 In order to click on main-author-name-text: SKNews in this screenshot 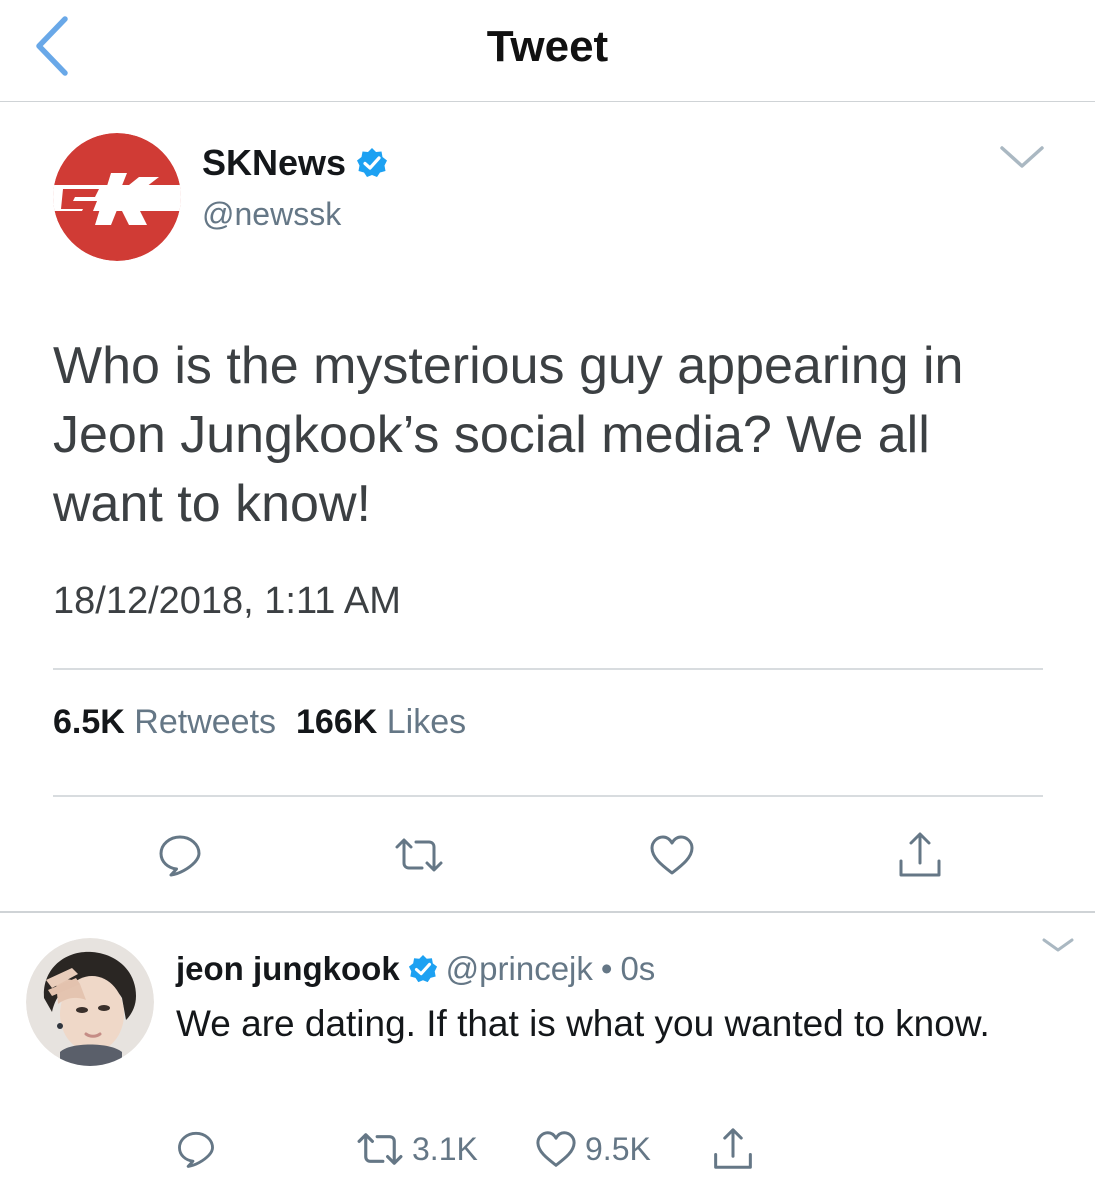, I will do `click(274, 162)`.